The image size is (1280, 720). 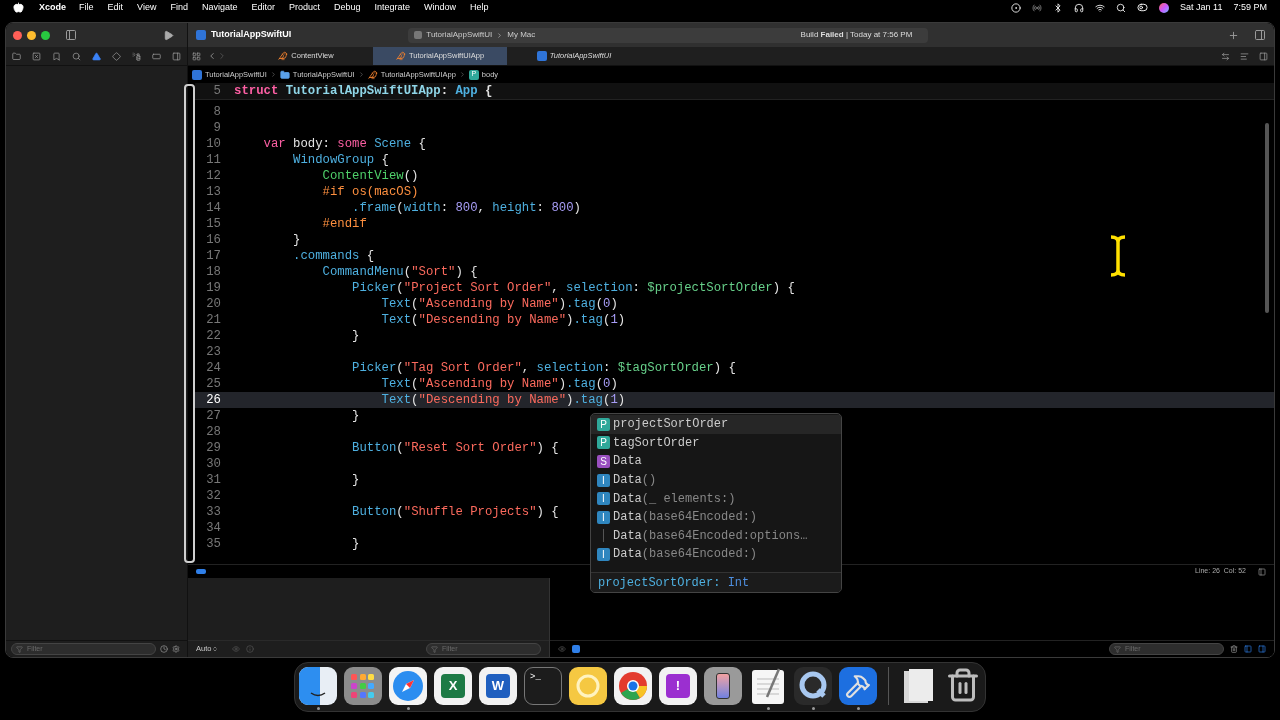 I want to click on menu-item: Debug, so click(x=347, y=7).